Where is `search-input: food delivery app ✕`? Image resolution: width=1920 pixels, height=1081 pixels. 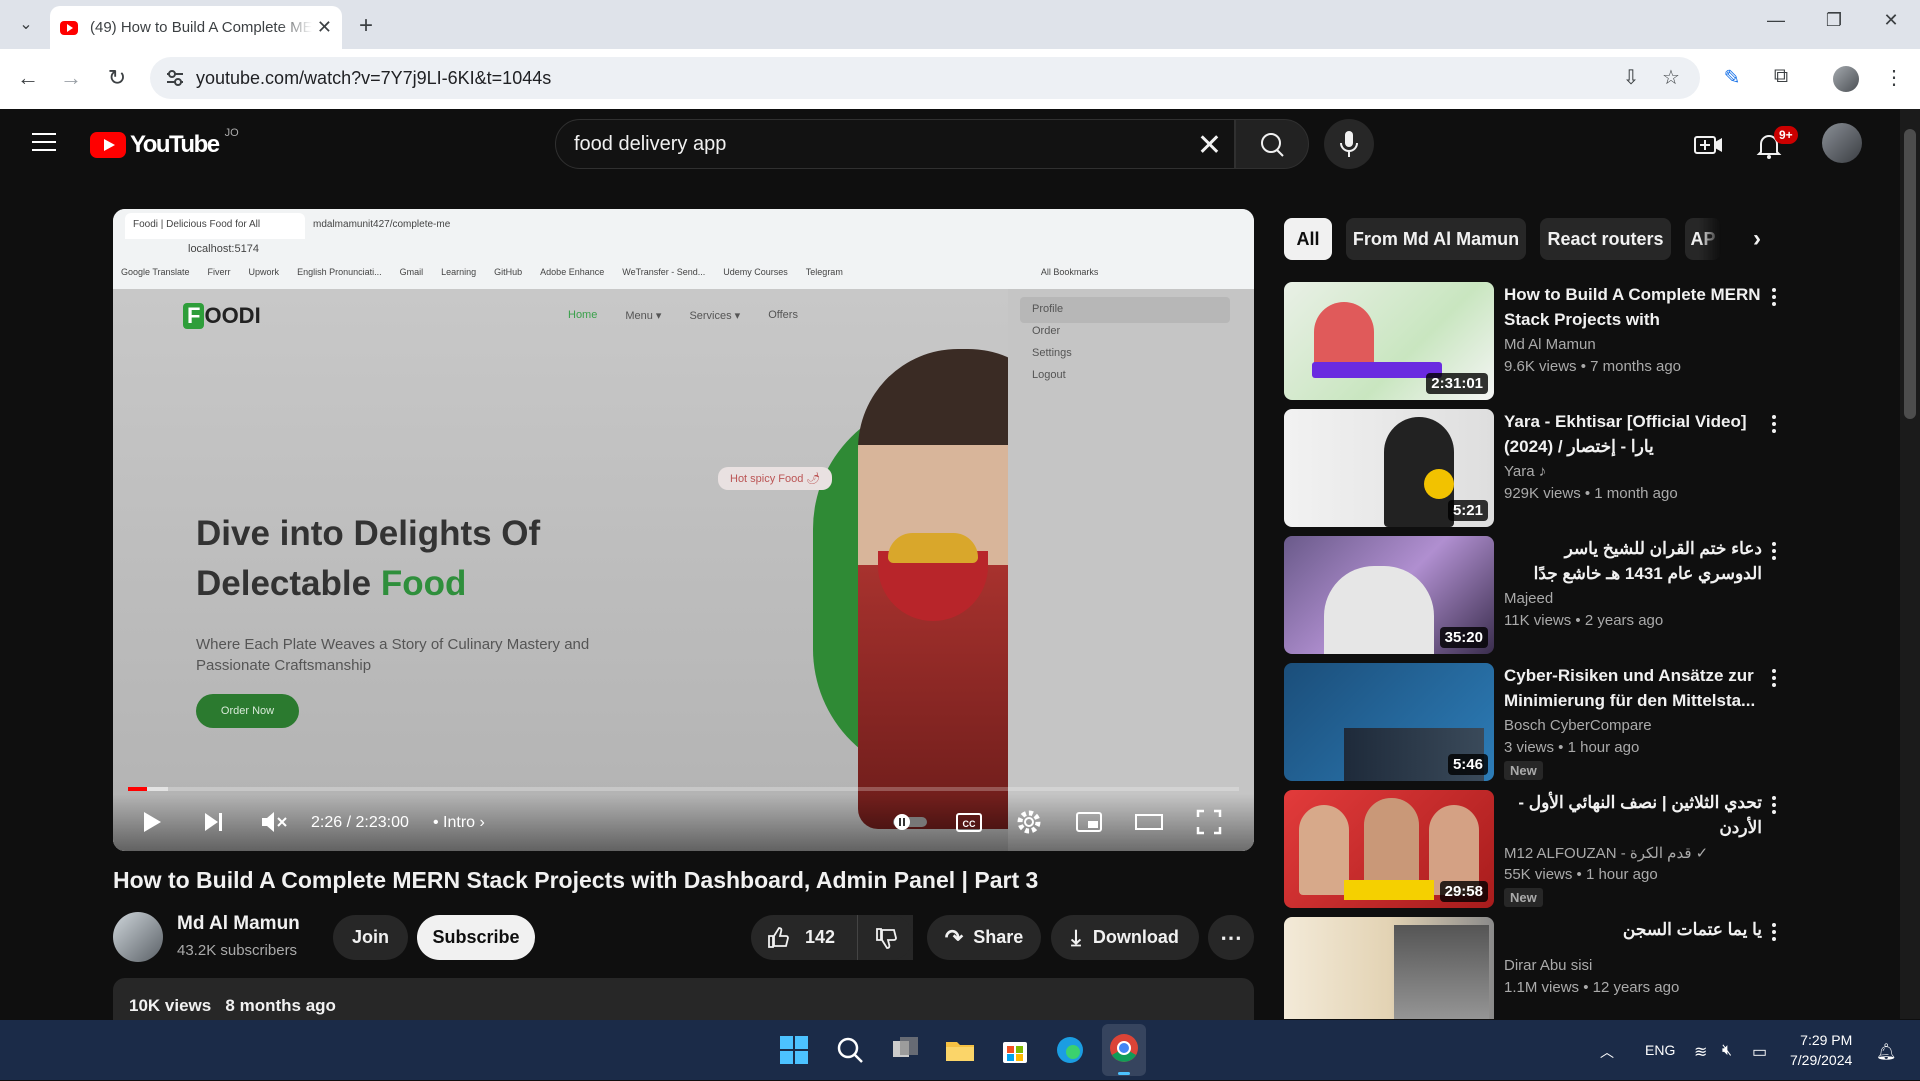
search-input: food delivery app ✕ is located at coordinates (895, 144).